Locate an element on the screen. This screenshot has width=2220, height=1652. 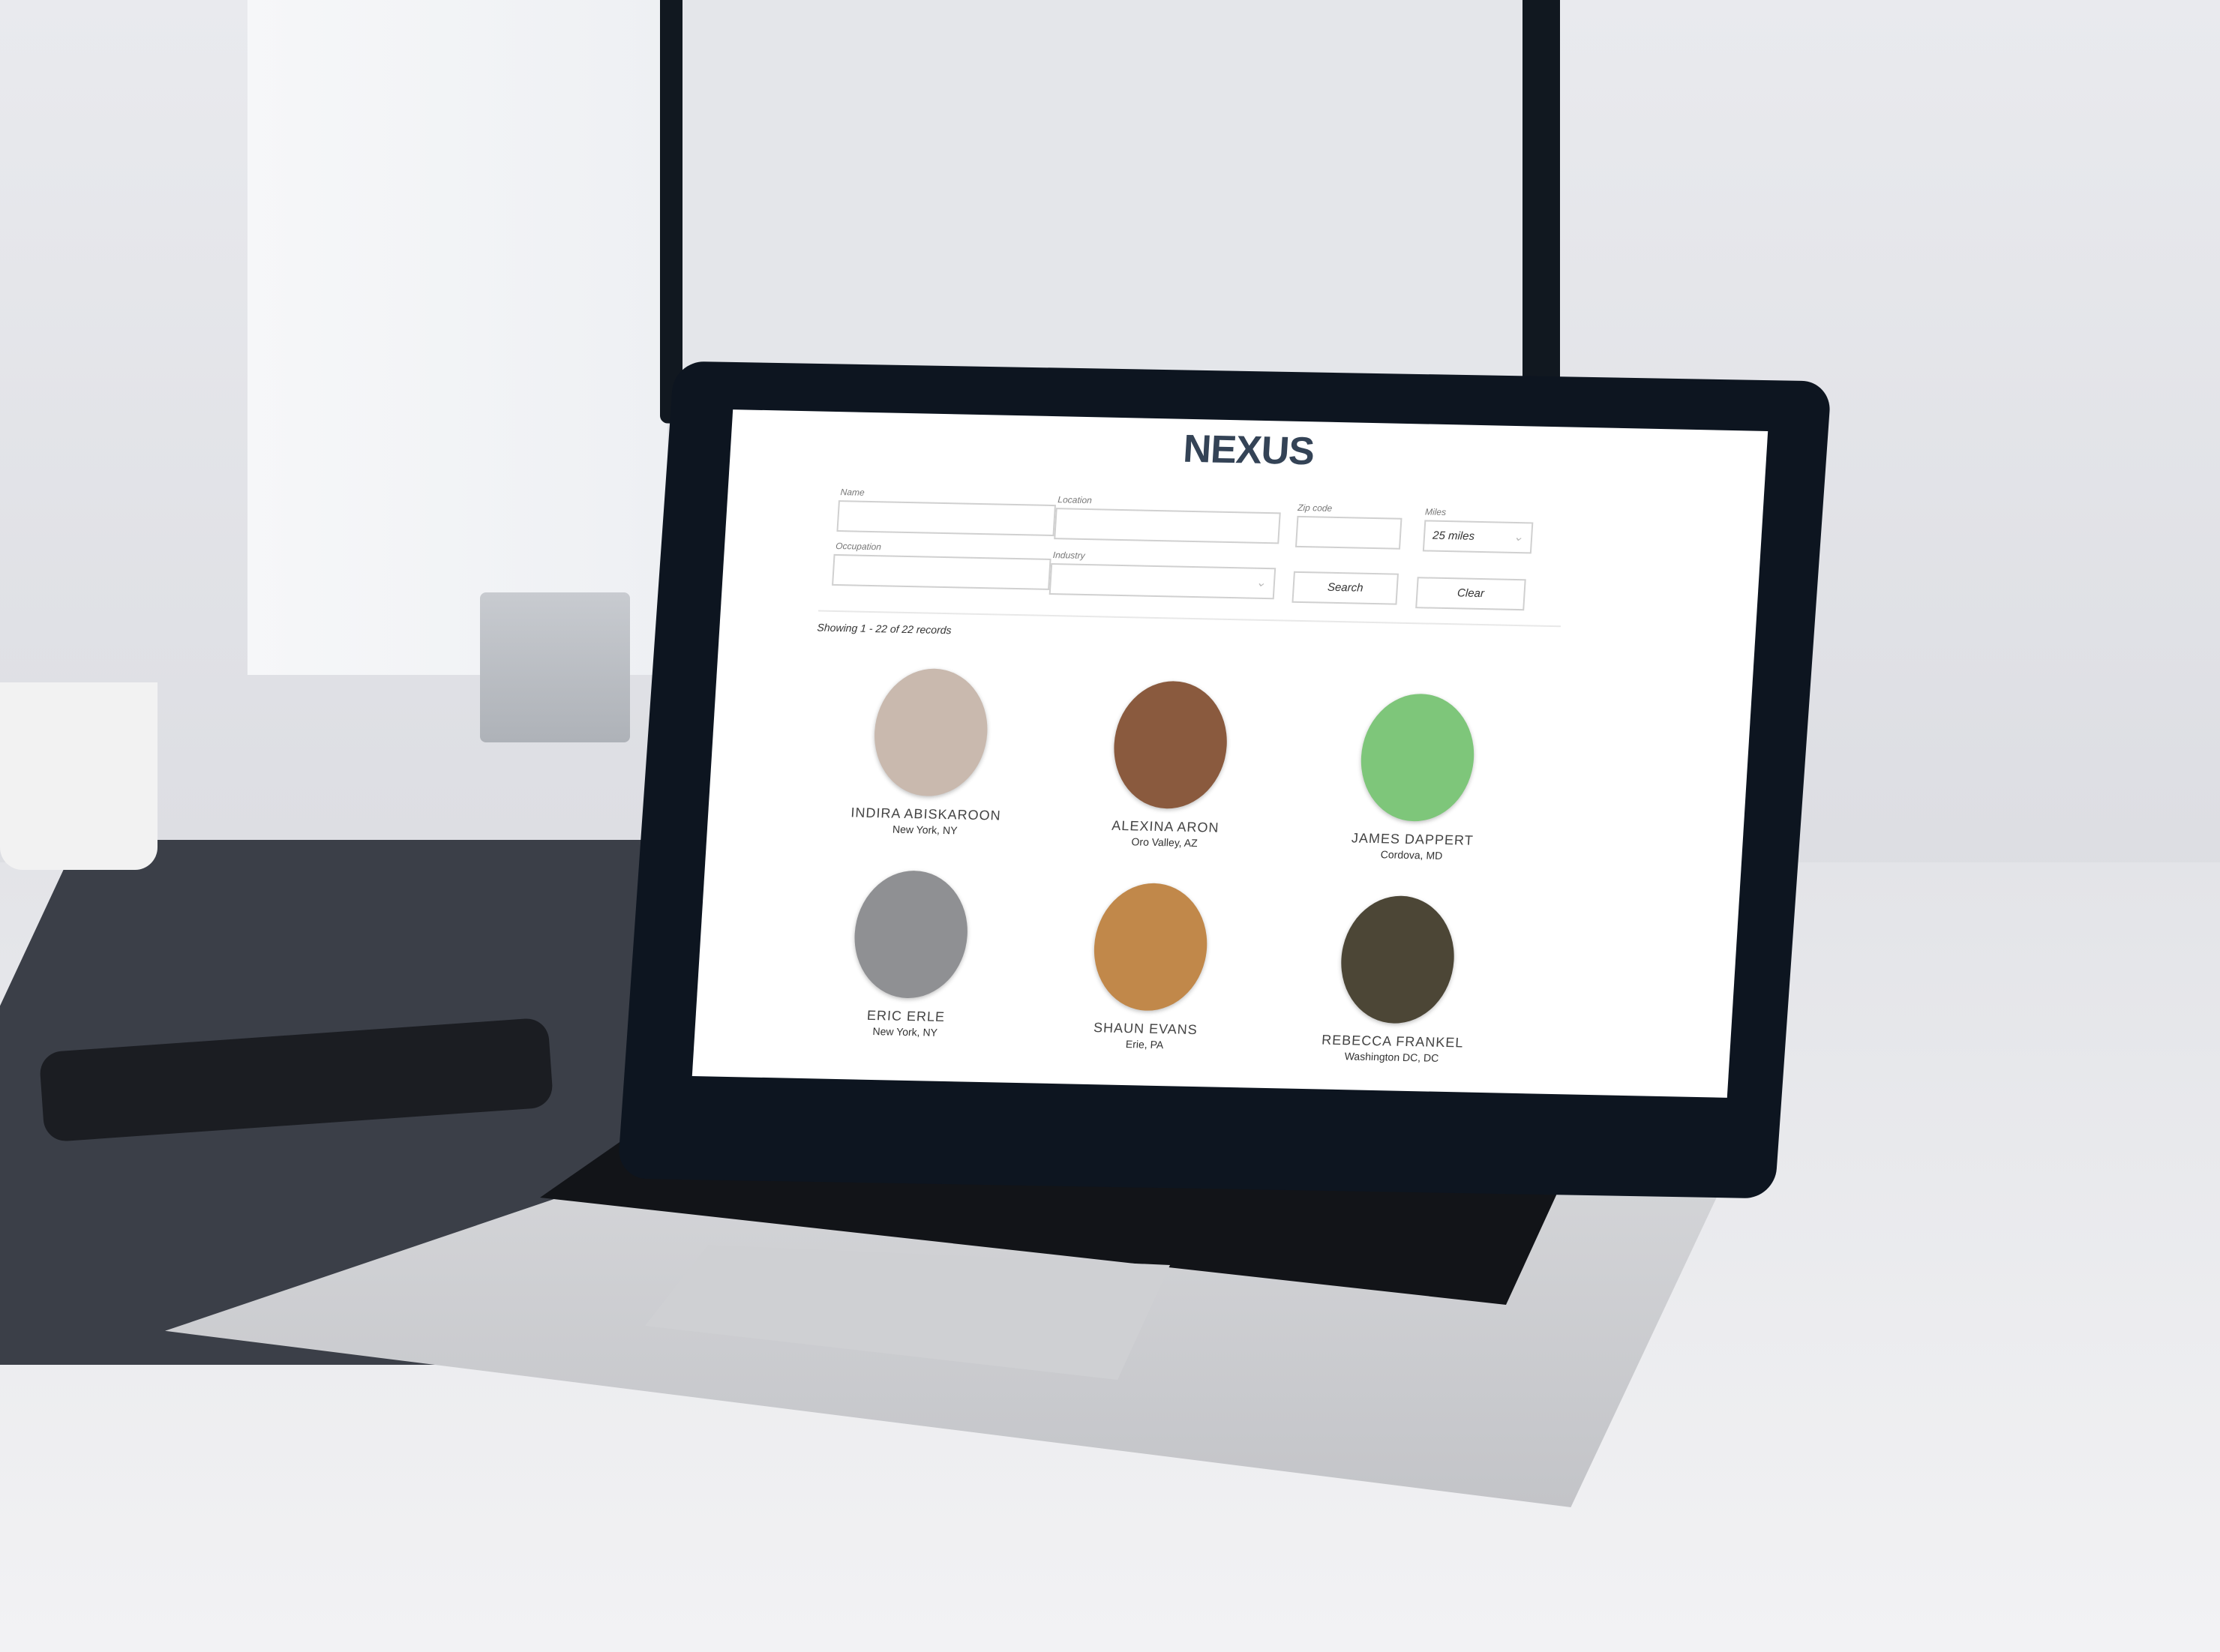
person-card: SHAUN EVANS Erie, PA is located at coordinates (1149, 966).